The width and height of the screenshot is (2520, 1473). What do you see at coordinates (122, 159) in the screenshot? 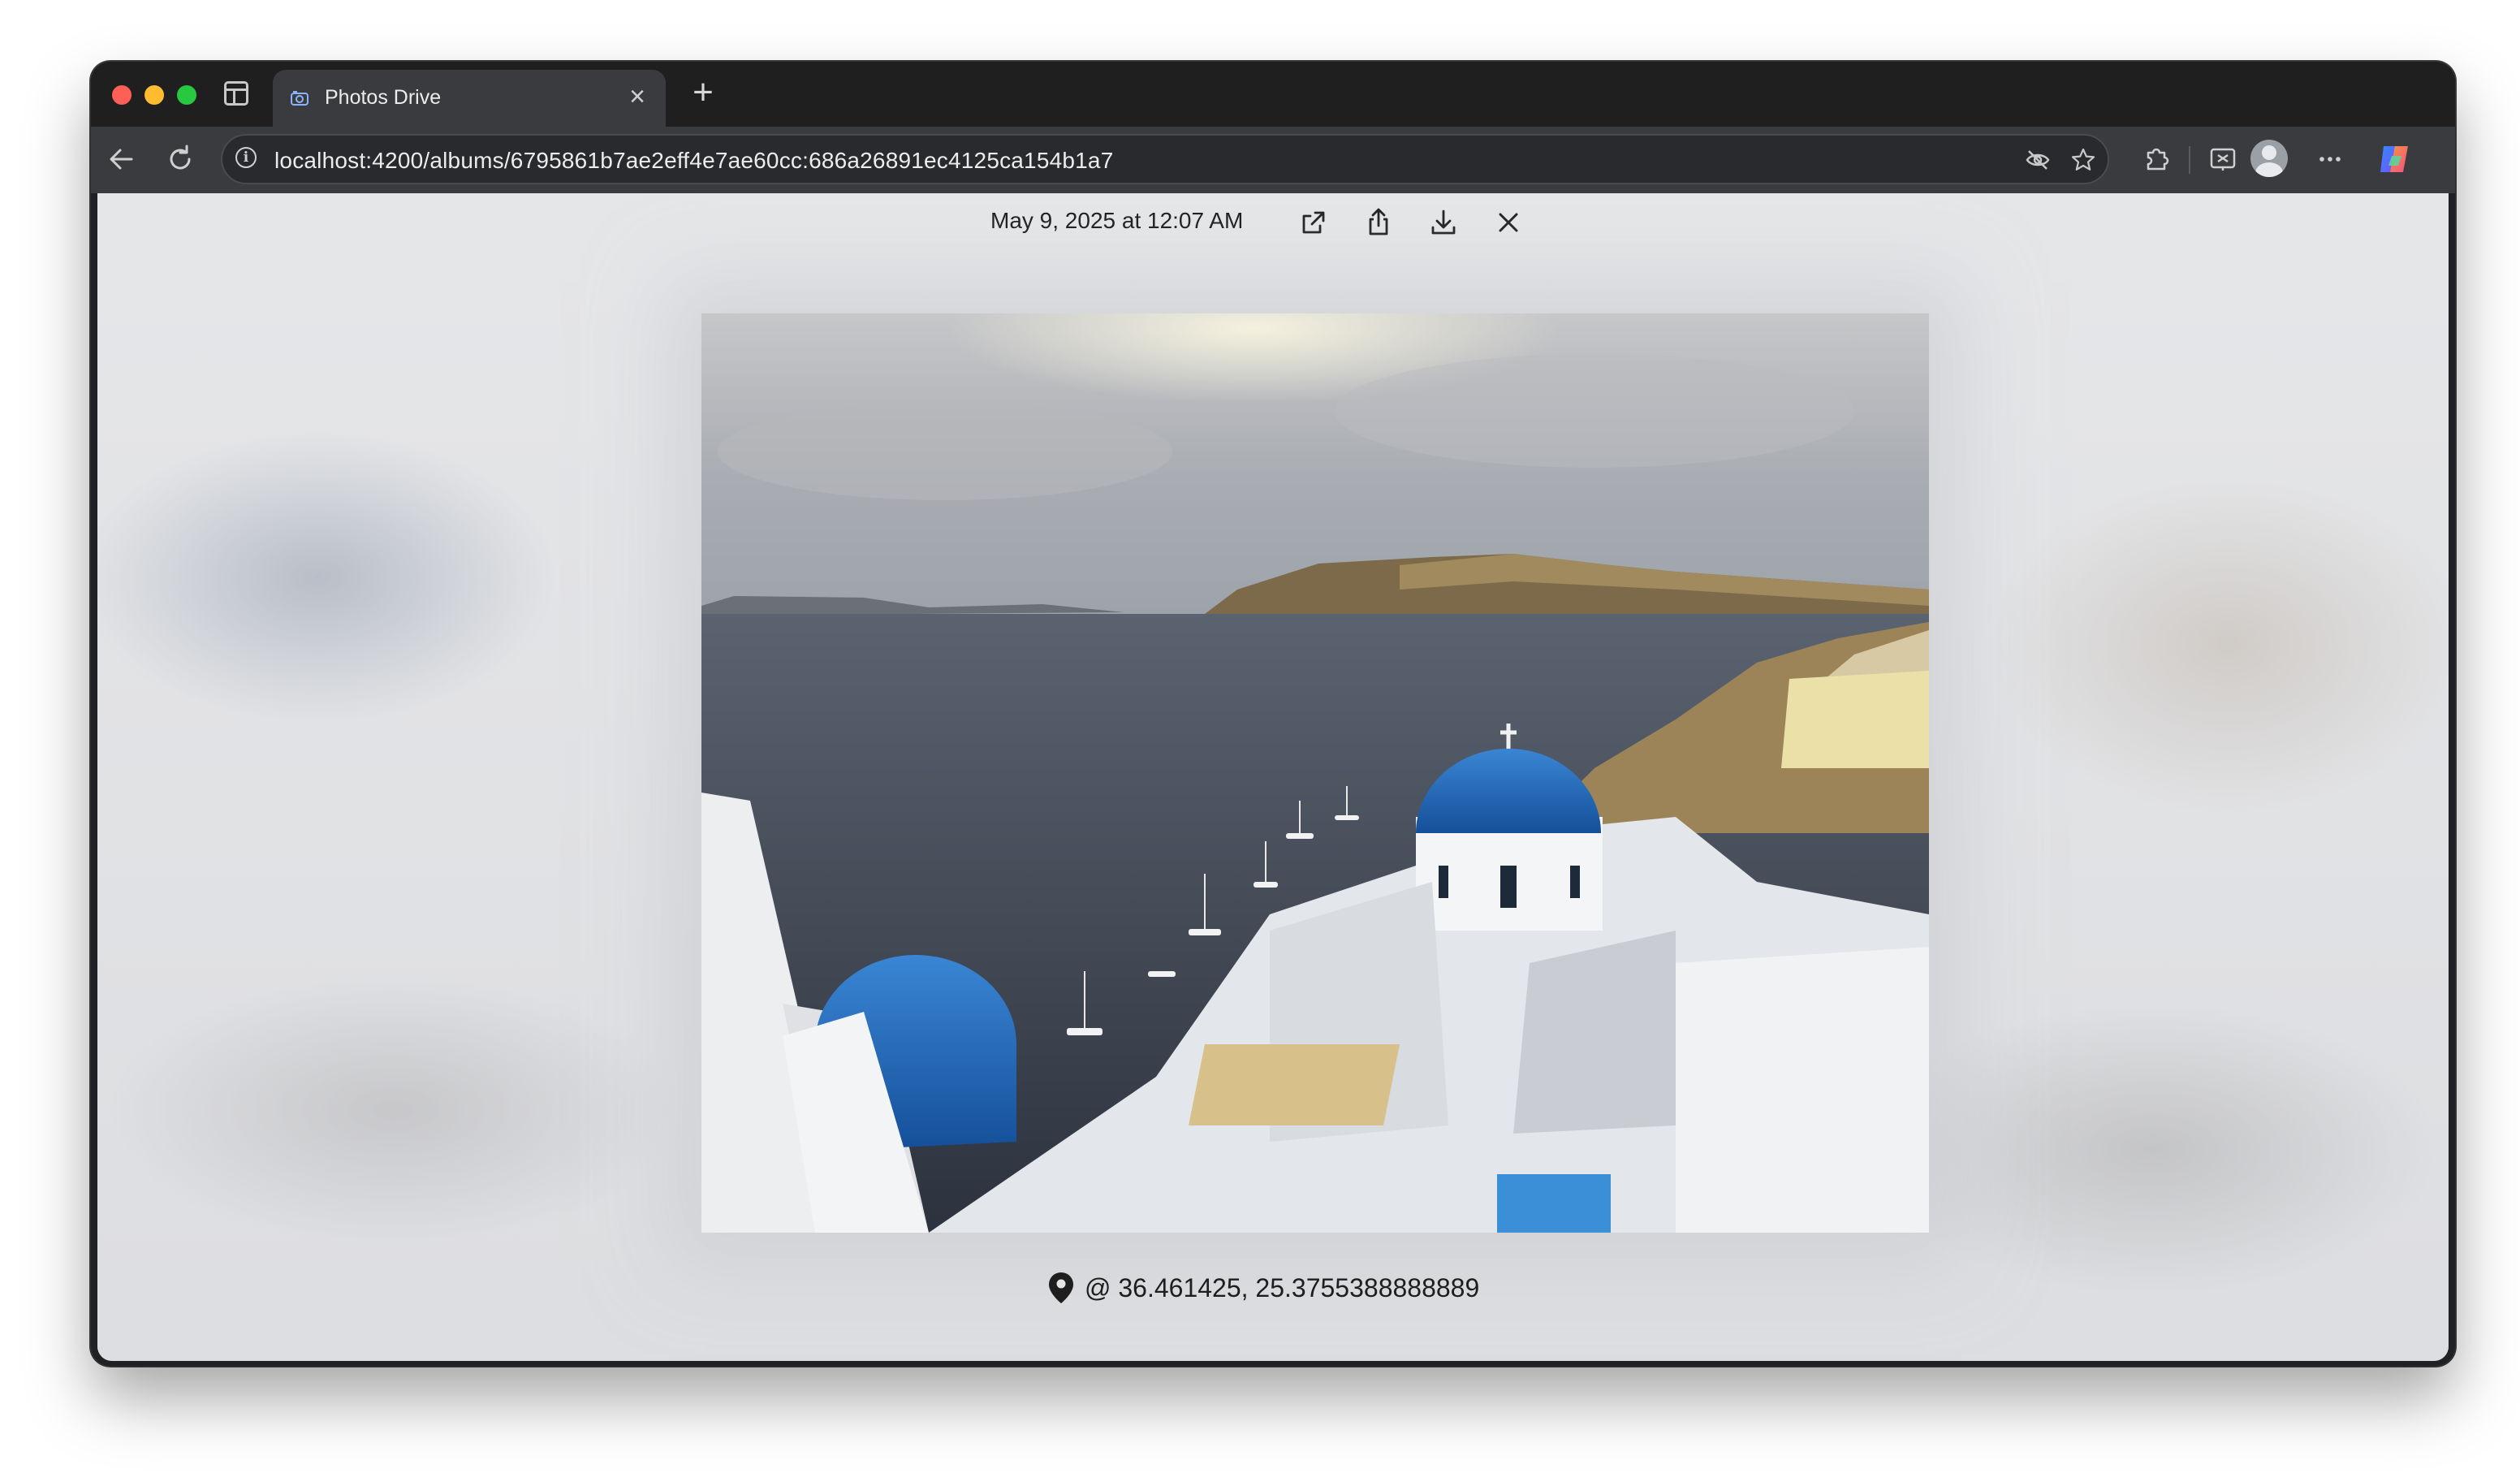
I see `back-arrow-icon` at bounding box center [122, 159].